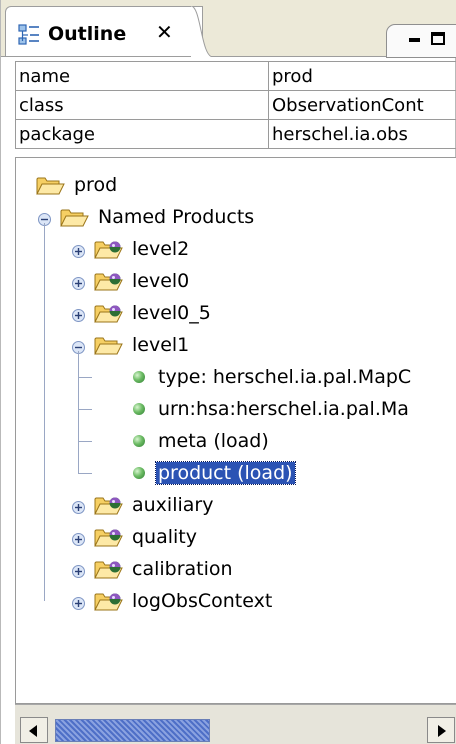 This screenshot has height=744, width=456. I want to click on tree-node-label: quality, so click(164, 537).